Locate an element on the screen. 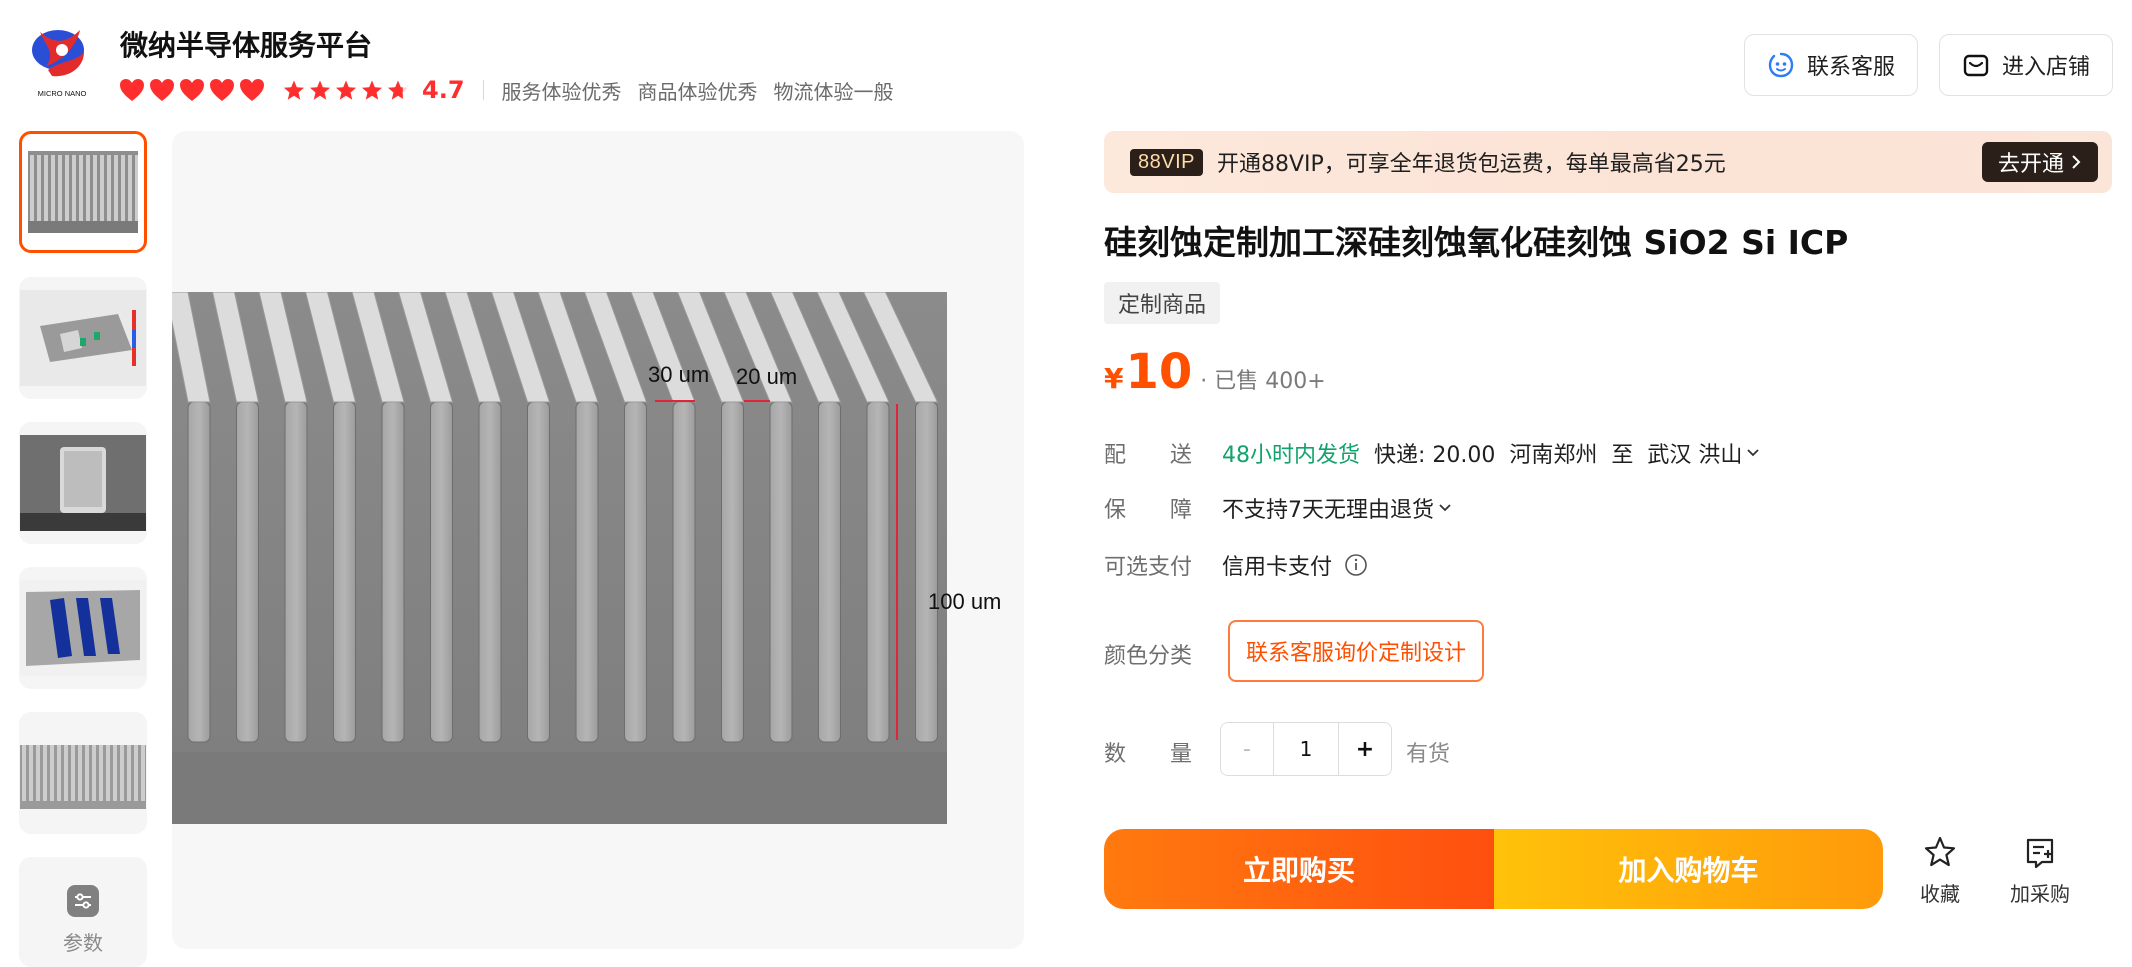 The image size is (2132, 967). star-outline-icon is located at coordinates (1940, 851).